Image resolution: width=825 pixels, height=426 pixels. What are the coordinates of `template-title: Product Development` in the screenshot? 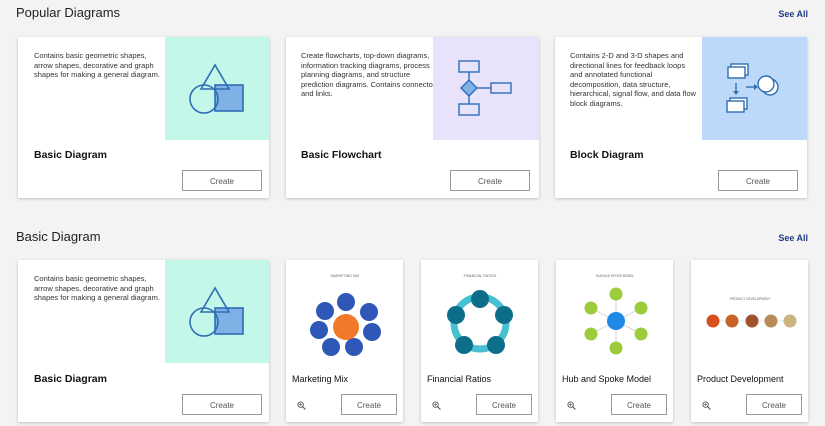 It's located at (740, 379).